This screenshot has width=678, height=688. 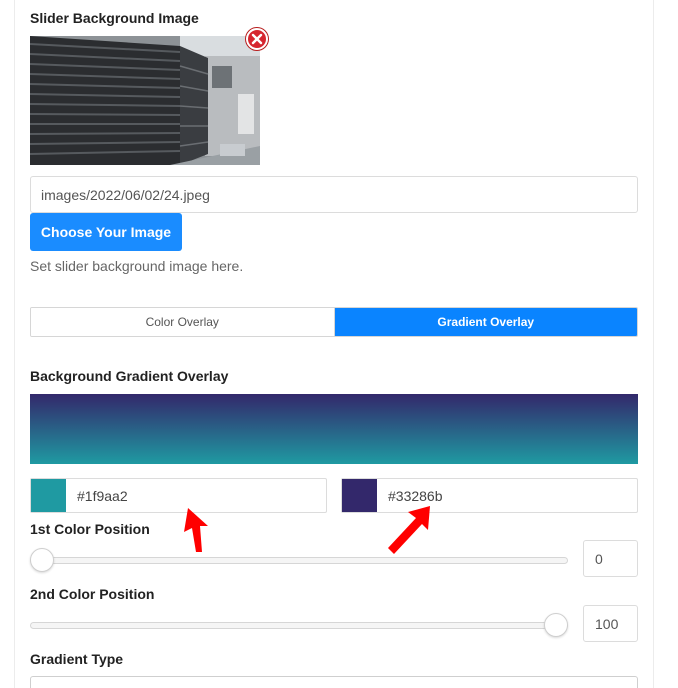 What do you see at coordinates (183, 322) in the screenshot?
I see `tab-color-overlay: Color Overlay` at bounding box center [183, 322].